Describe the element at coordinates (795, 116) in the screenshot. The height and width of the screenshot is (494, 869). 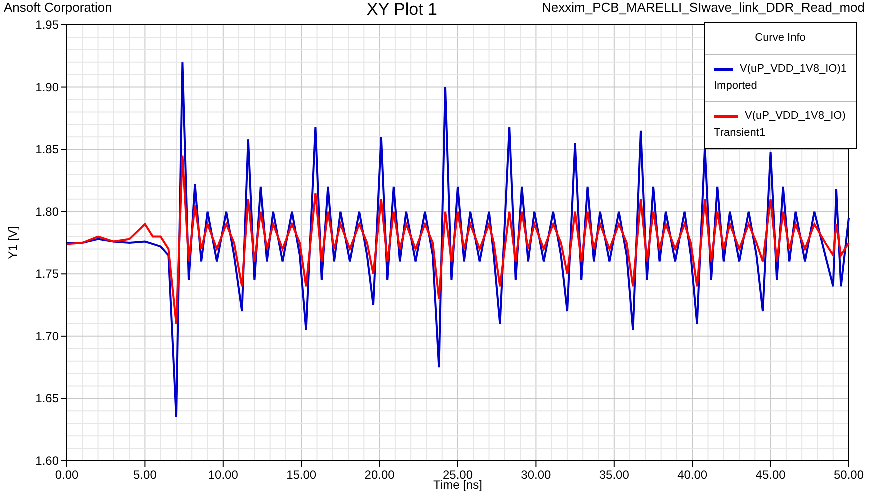
I see `curve-name: V(uP_VDD_1V8_IO)` at that location.